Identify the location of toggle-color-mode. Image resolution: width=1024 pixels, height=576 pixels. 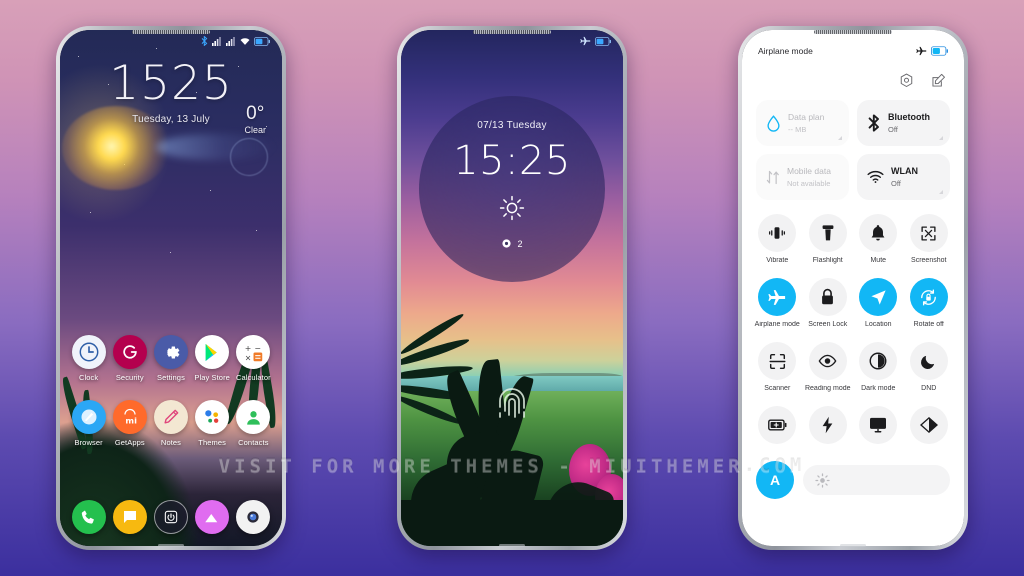
(929, 427).